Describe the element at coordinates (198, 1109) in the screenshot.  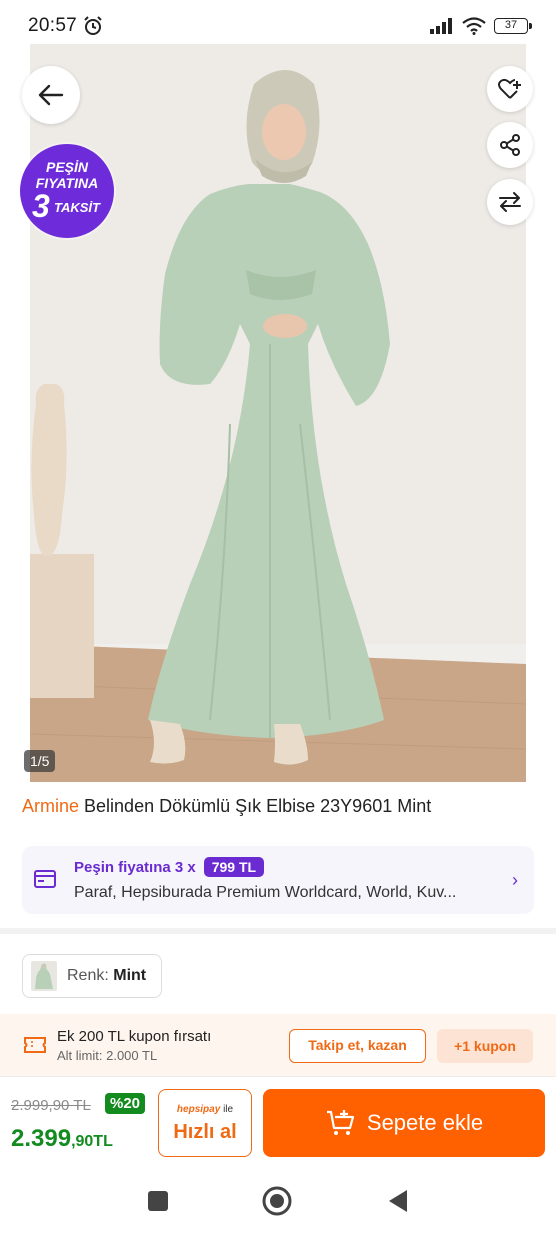
I see `hepsipay-logo: hepsipay` at that location.